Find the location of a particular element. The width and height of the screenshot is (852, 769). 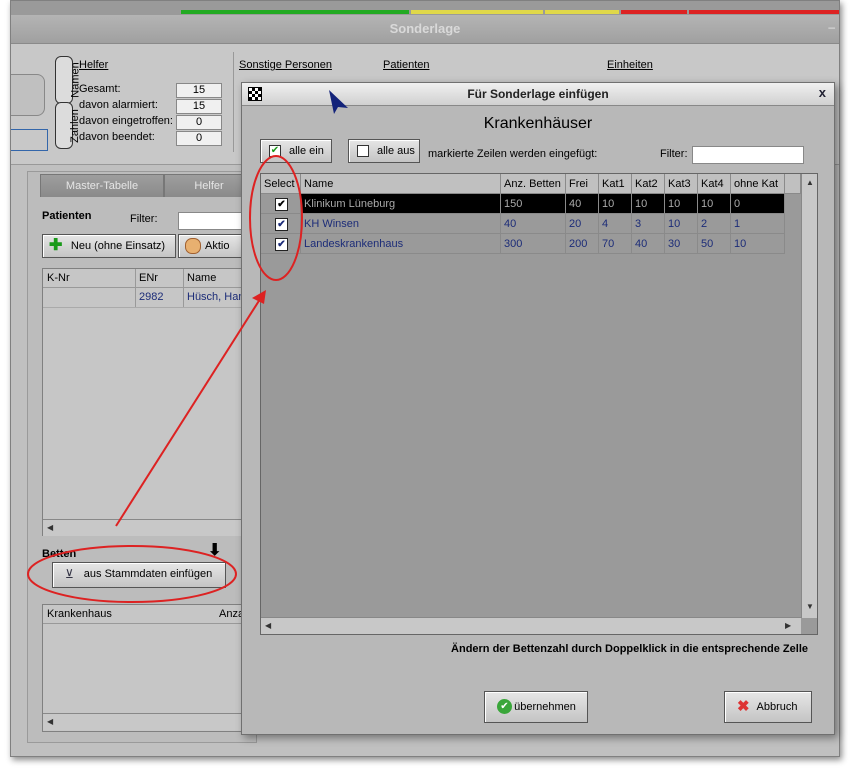

annotation-arrow-line is located at coordinates (189, 411).